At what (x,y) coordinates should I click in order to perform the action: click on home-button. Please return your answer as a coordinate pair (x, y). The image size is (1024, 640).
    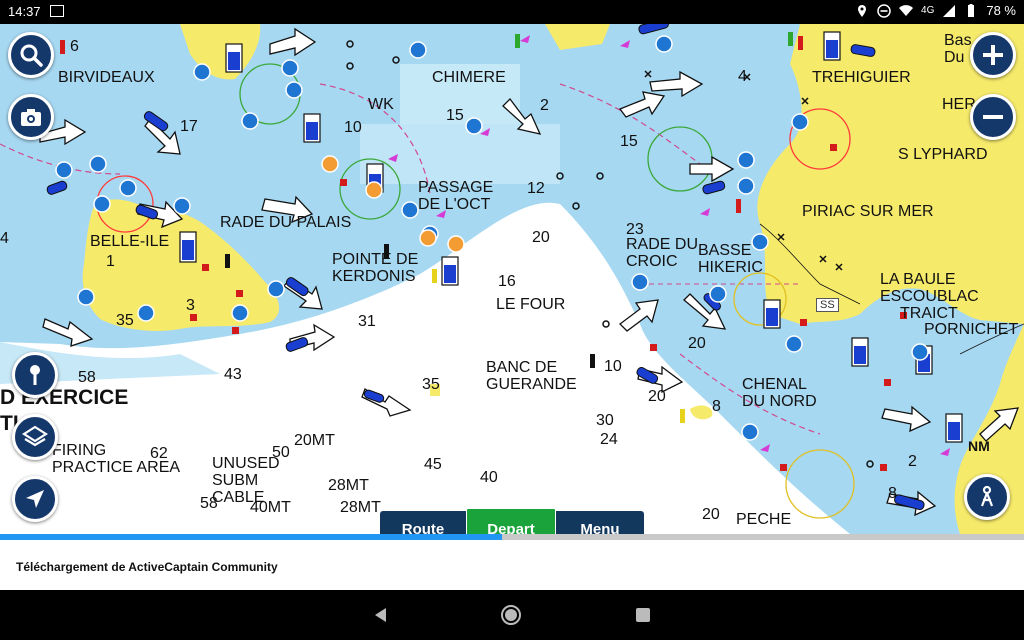
    Looking at the image, I should click on (511, 615).